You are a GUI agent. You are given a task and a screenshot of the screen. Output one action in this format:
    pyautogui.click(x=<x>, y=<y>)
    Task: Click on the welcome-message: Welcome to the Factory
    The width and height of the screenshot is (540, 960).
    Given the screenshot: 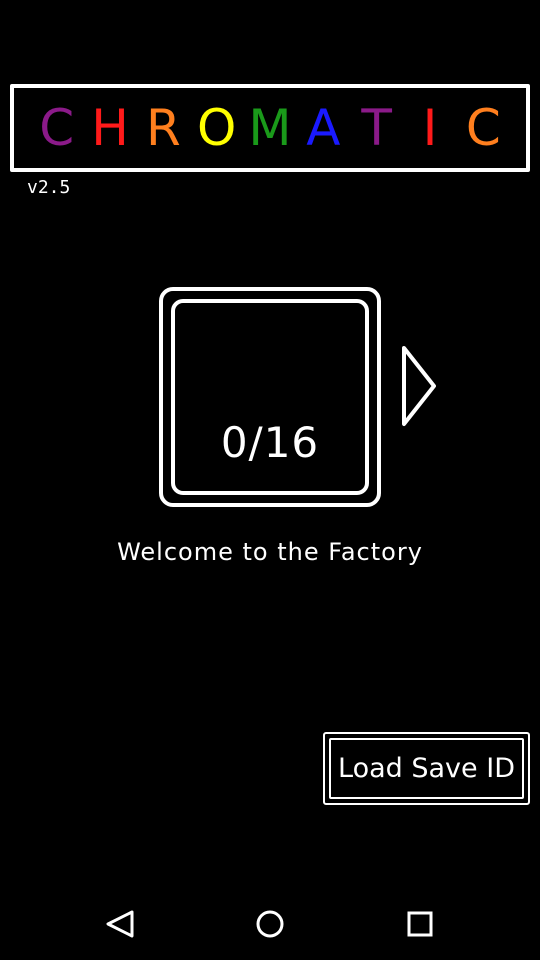 What is the action you would take?
    pyautogui.click(x=270, y=552)
    